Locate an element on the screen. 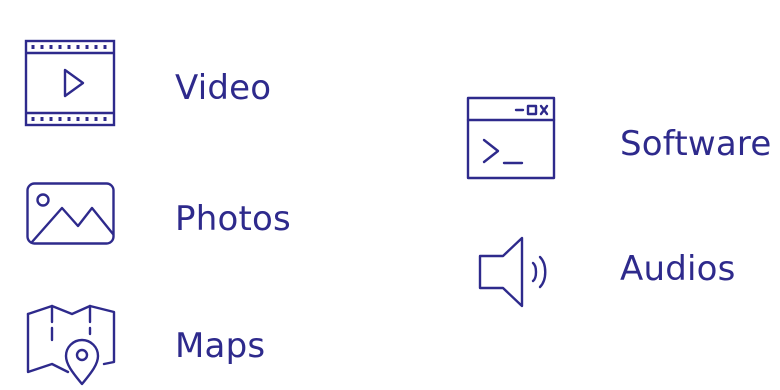 This screenshot has height=390, width=780. category-photos: Photos is located at coordinates (160, 215).